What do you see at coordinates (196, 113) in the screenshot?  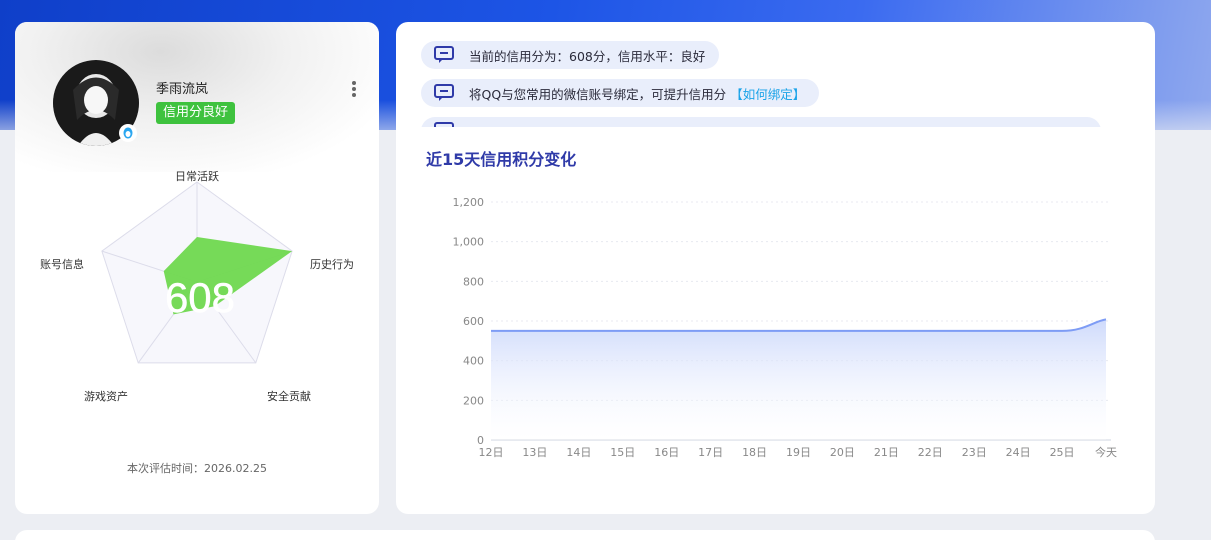 I see `credit-level-badge: 信用分良好` at bounding box center [196, 113].